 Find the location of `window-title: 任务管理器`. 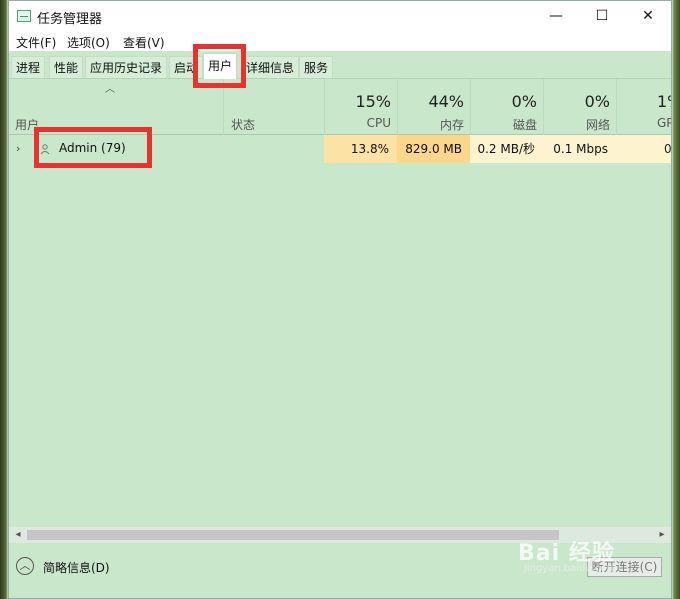

window-title: 任务管理器 is located at coordinates (70, 19).